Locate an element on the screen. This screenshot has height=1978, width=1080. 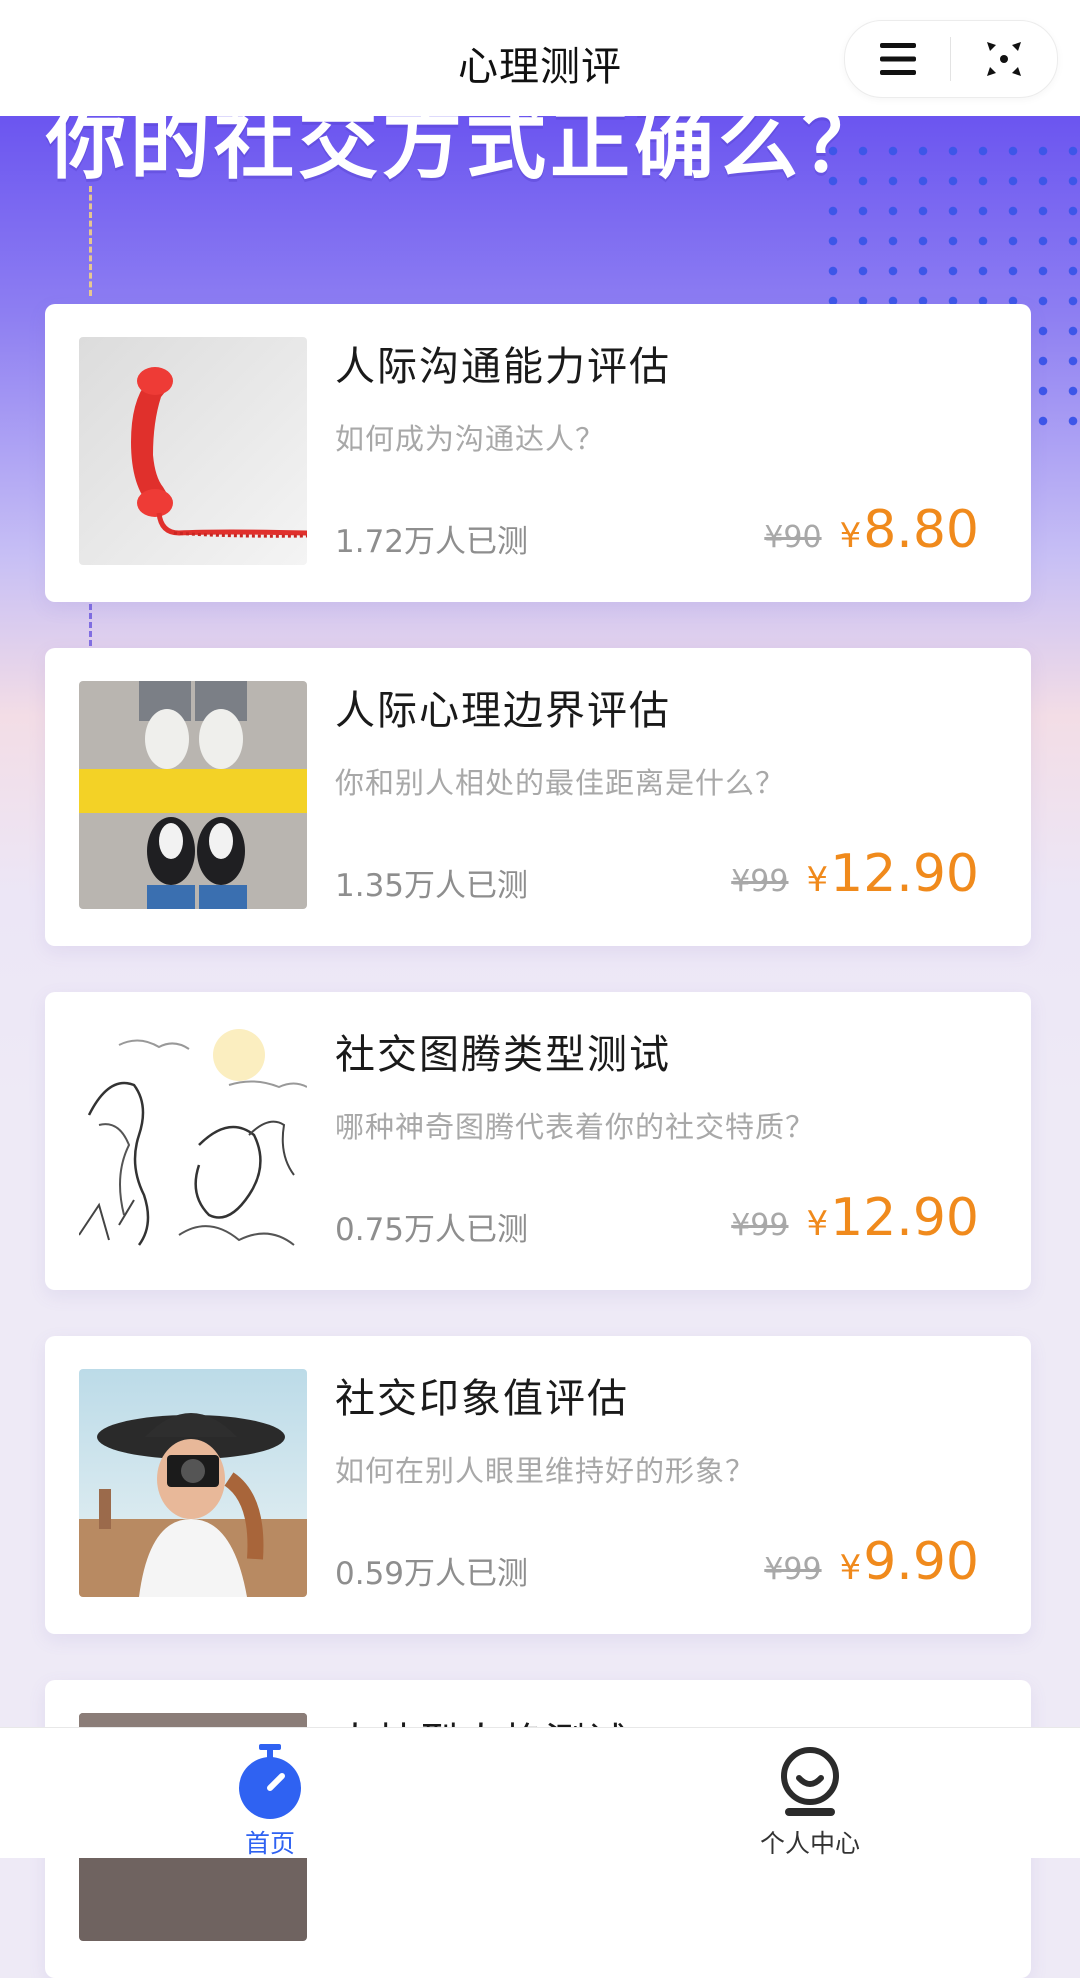
mini-program-capsule is located at coordinates (951, 59).